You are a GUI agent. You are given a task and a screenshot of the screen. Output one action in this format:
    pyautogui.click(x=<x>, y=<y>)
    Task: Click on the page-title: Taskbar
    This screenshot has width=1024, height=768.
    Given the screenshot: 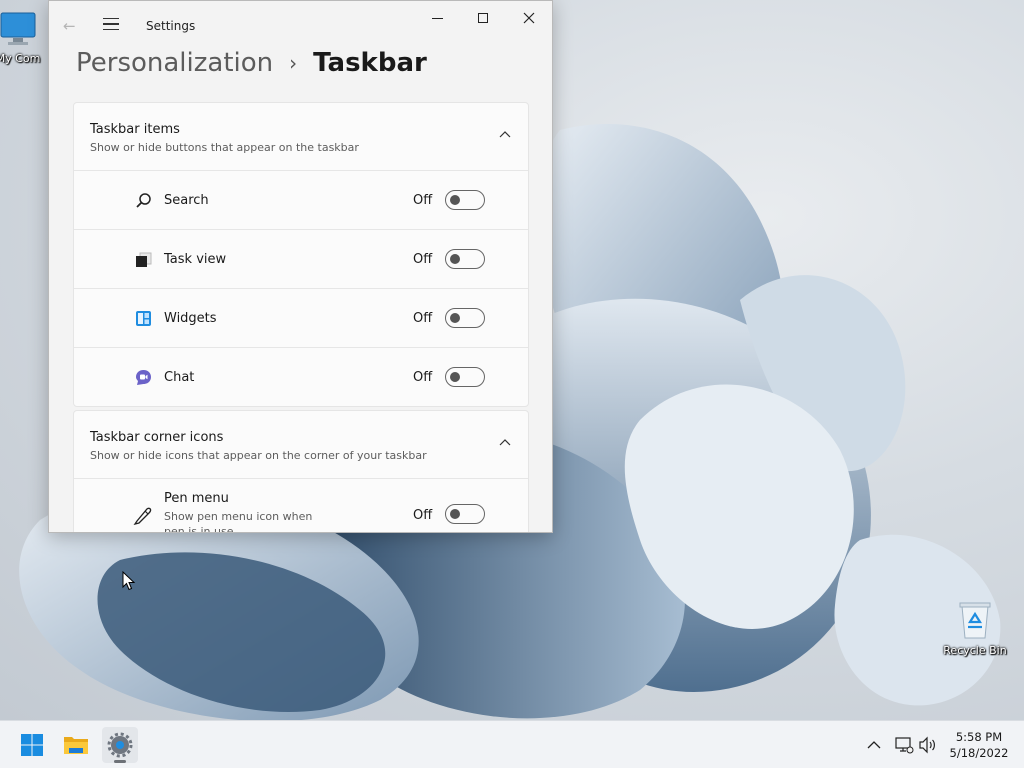 What is the action you would take?
    pyautogui.click(x=370, y=63)
    